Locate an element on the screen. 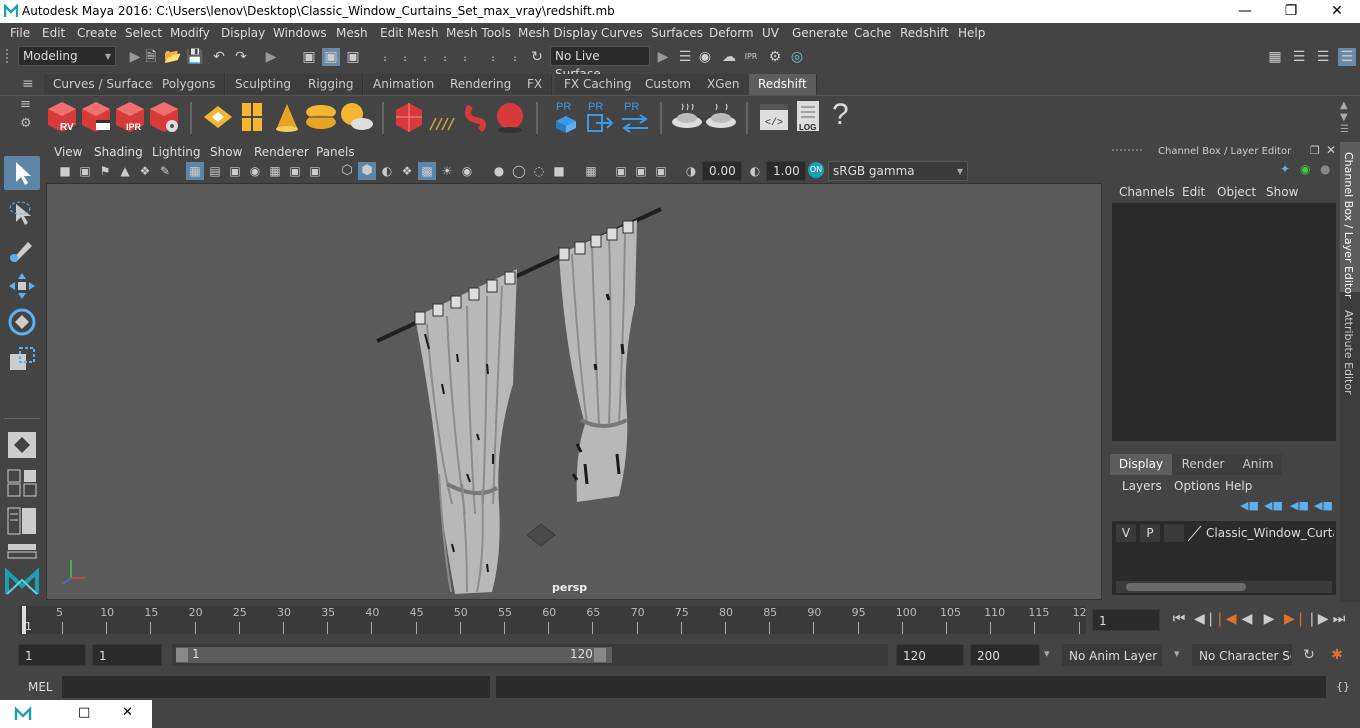  layer-tab-render: Render is located at coordinates (1203, 464).